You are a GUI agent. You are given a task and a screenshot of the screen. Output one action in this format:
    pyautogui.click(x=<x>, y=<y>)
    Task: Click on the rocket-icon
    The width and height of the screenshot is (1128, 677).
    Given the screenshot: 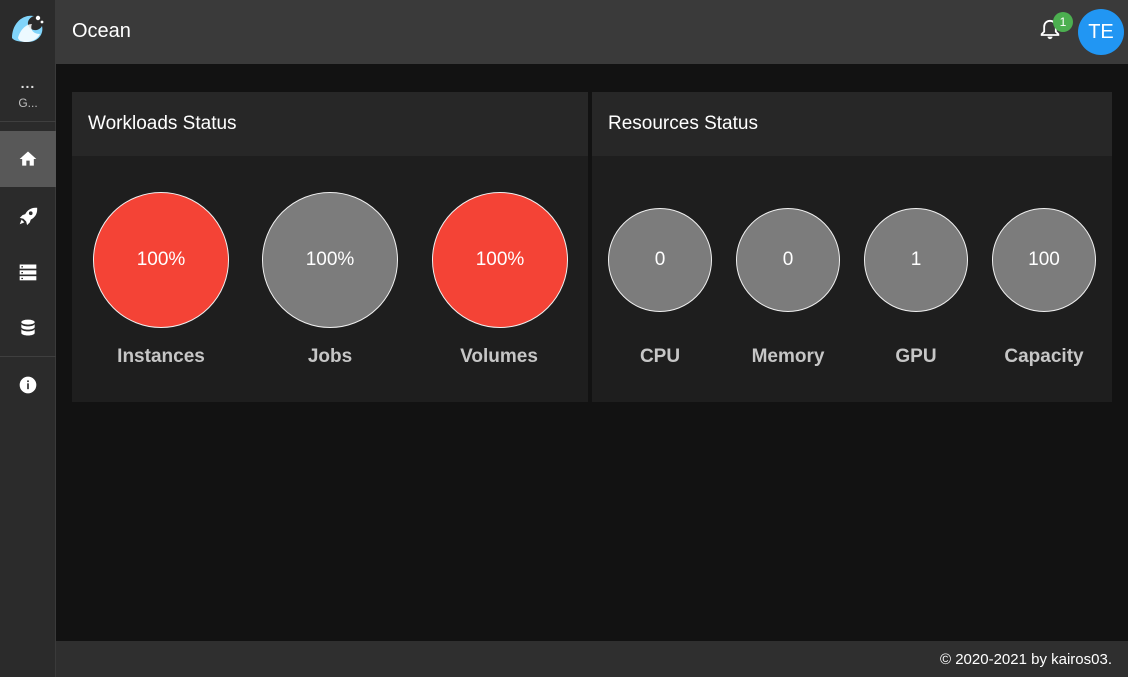 What is the action you would take?
    pyautogui.click(x=28, y=216)
    